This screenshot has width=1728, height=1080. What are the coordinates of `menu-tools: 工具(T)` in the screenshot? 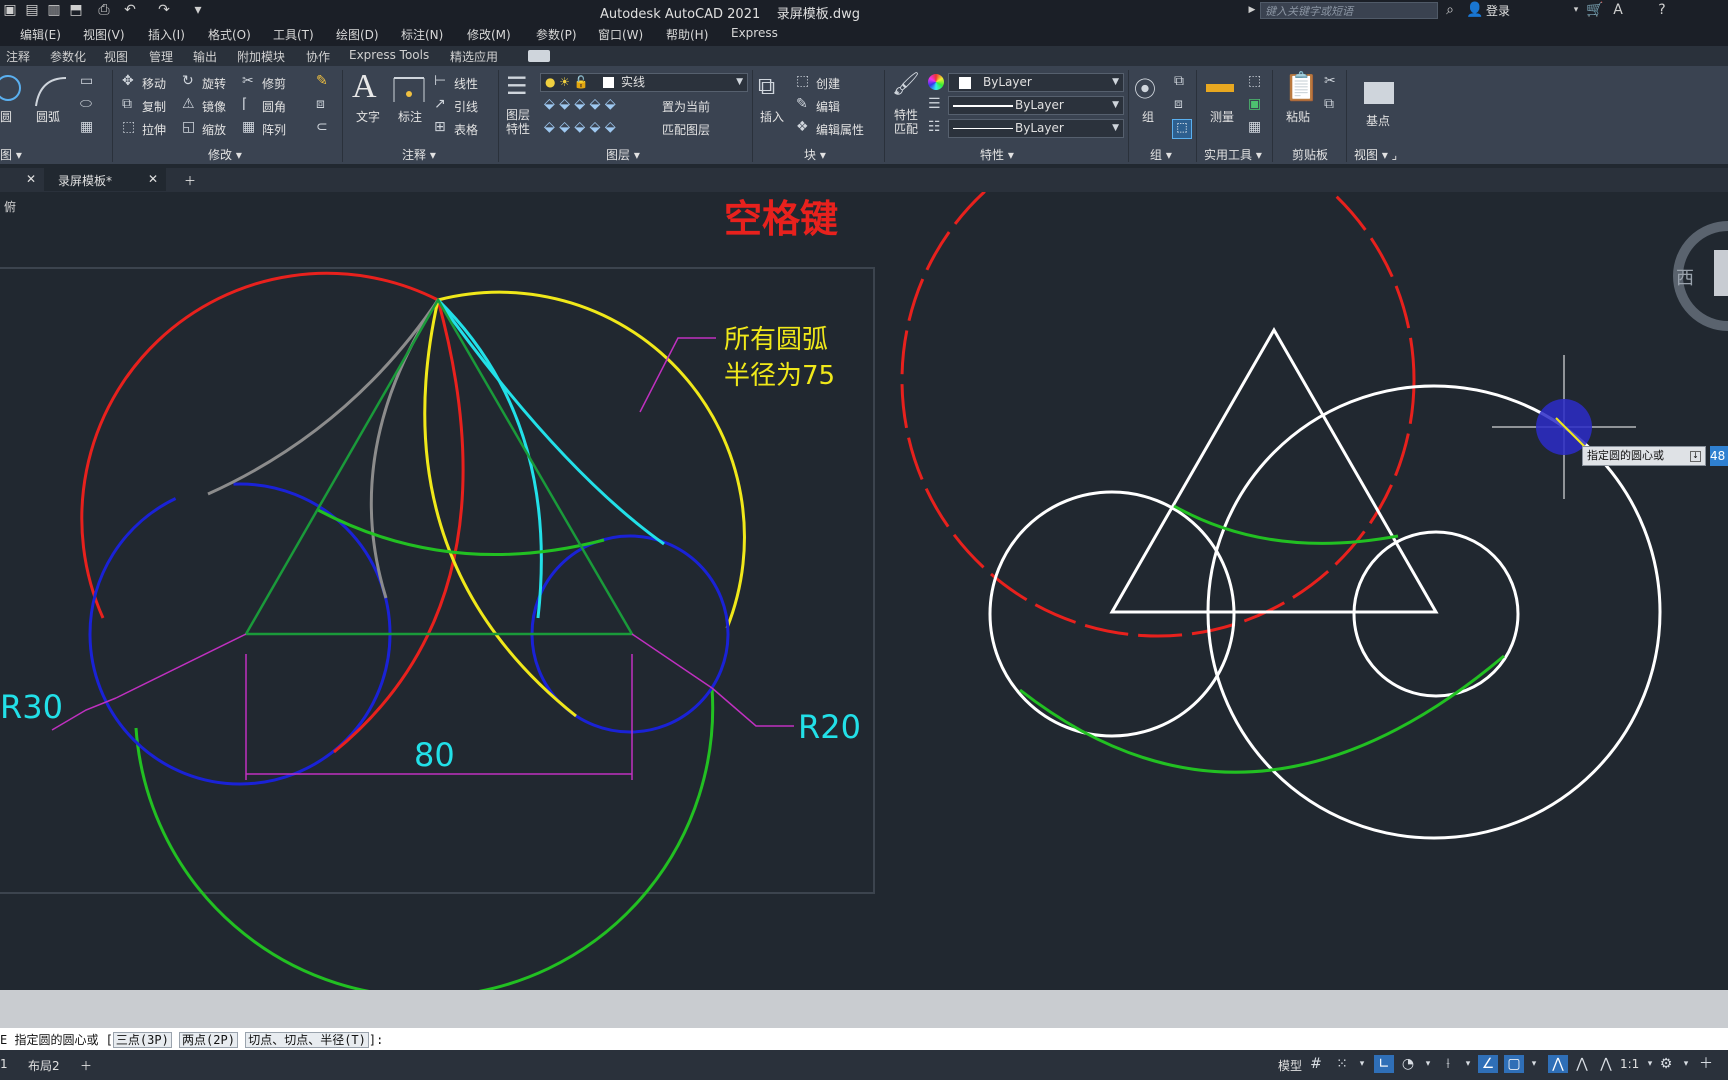 It's located at (293, 34).